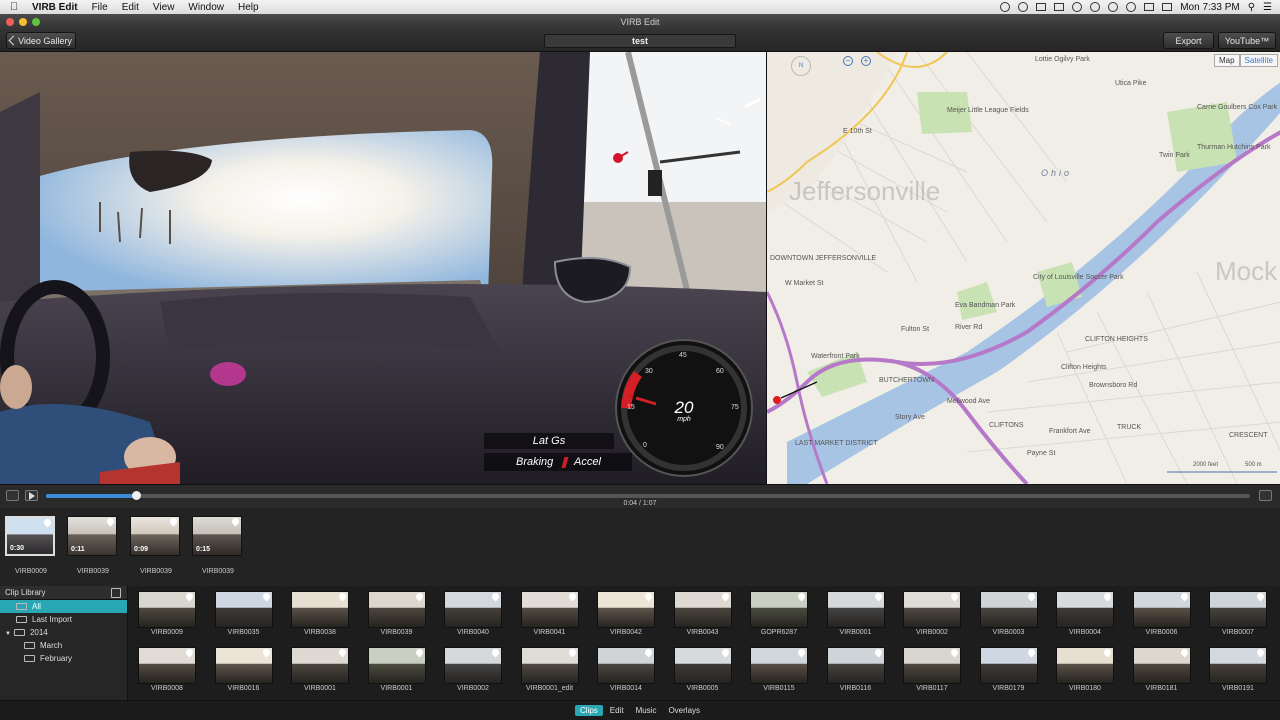 Image resolution: width=1280 pixels, height=720 pixels. I want to click on video-gallery-button: Video Gallery, so click(41, 40).